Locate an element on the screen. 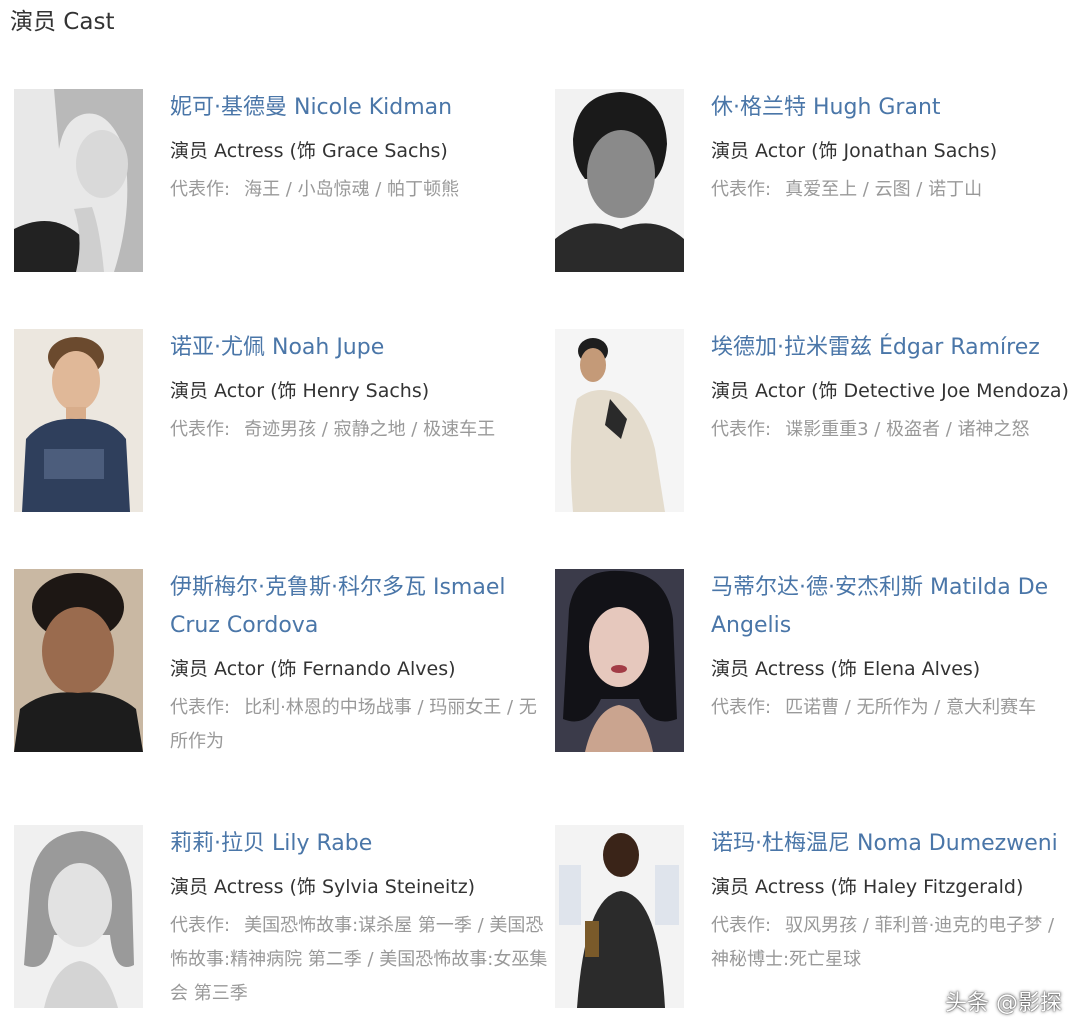  cast-role: 演员 Actor (饰 Jonathan Sachs) is located at coordinates (854, 151).